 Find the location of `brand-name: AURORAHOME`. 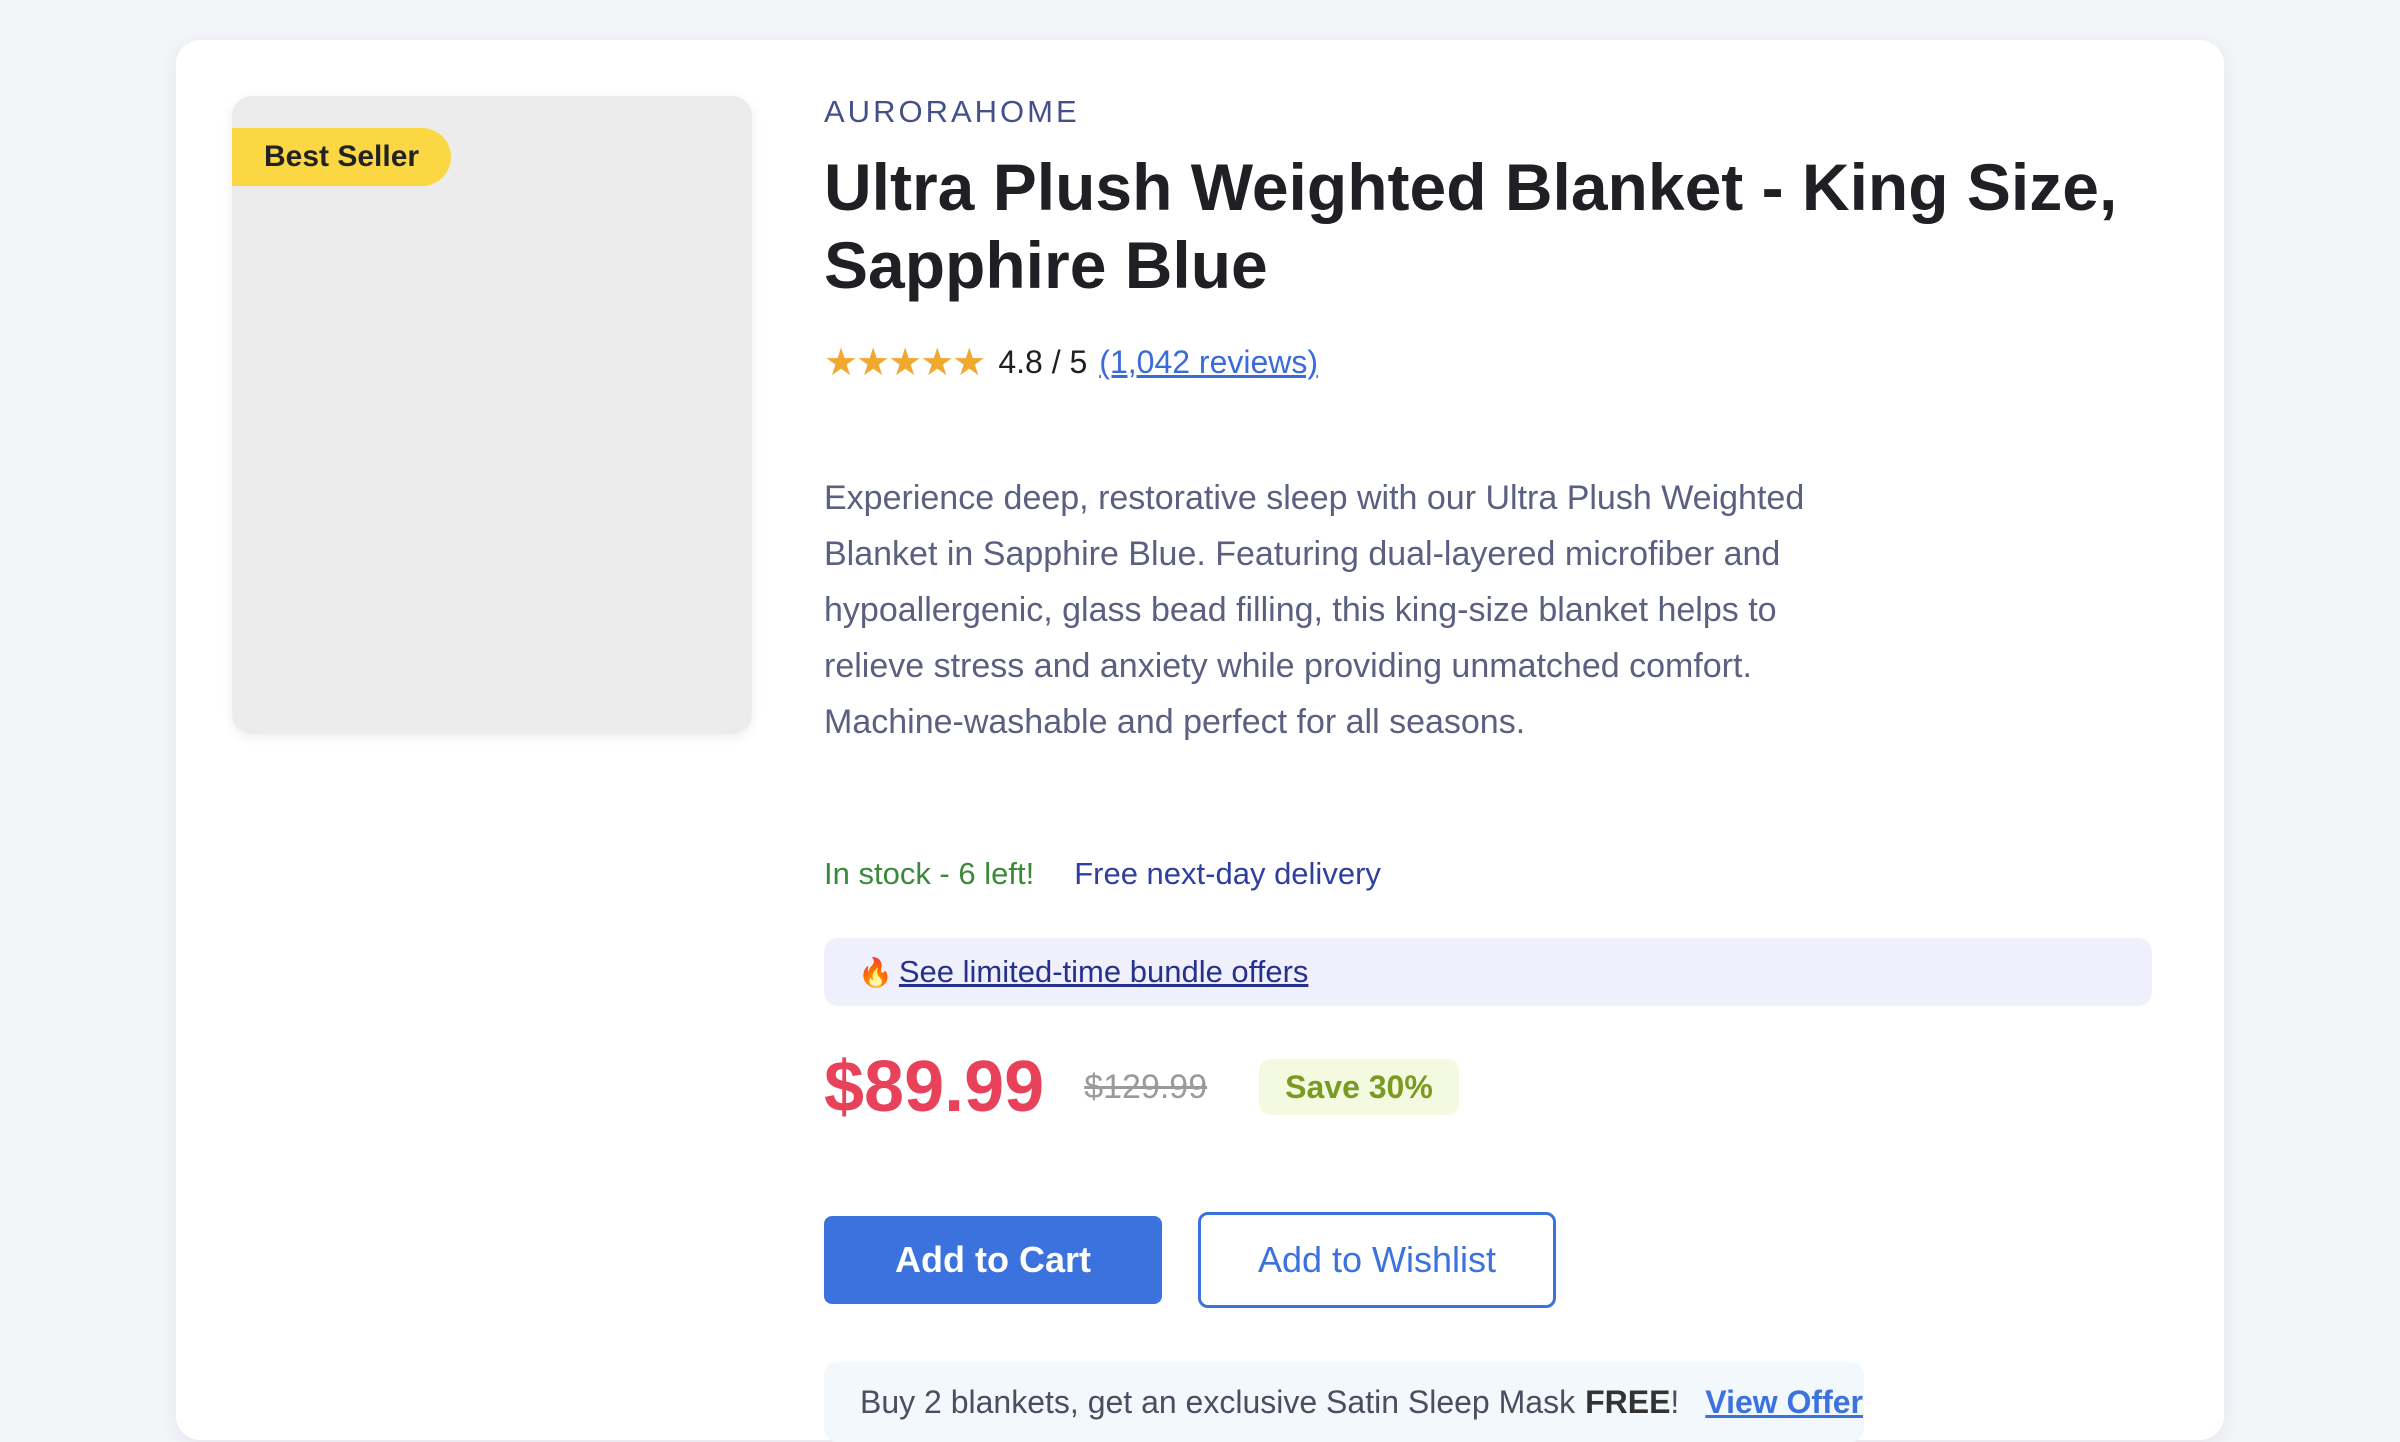

brand-name: AURORAHOME is located at coordinates (952, 111).